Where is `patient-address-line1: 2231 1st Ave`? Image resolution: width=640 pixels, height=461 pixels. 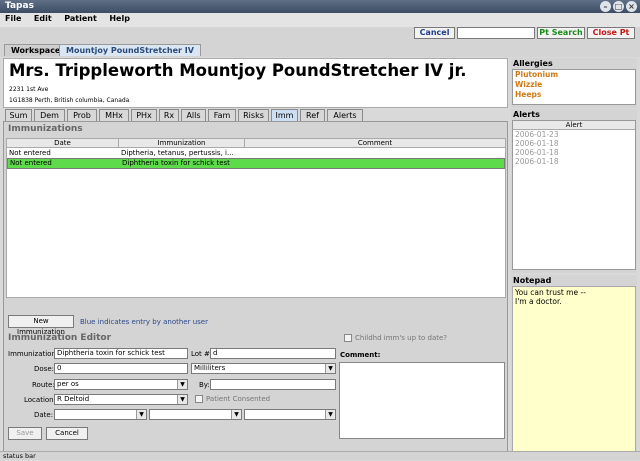 patient-address-line1: 2231 1st Ave is located at coordinates (29, 89).